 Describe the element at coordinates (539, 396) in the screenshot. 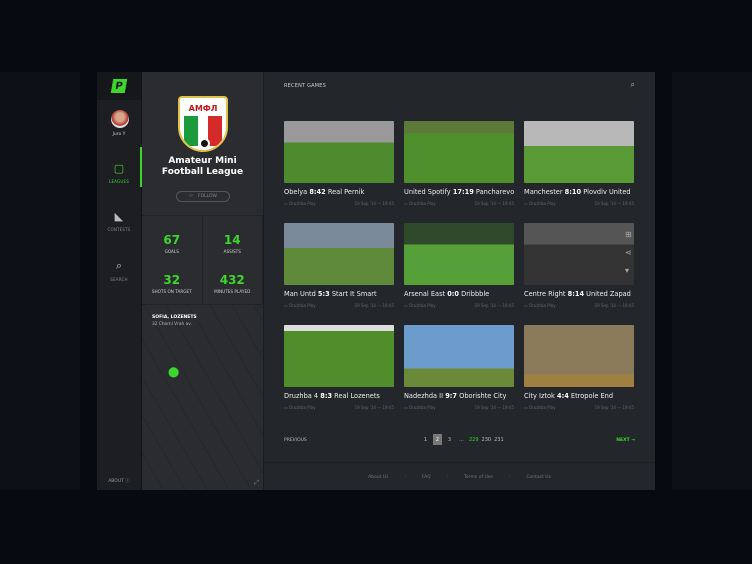

I see `home-team: City Iztok` at that location.